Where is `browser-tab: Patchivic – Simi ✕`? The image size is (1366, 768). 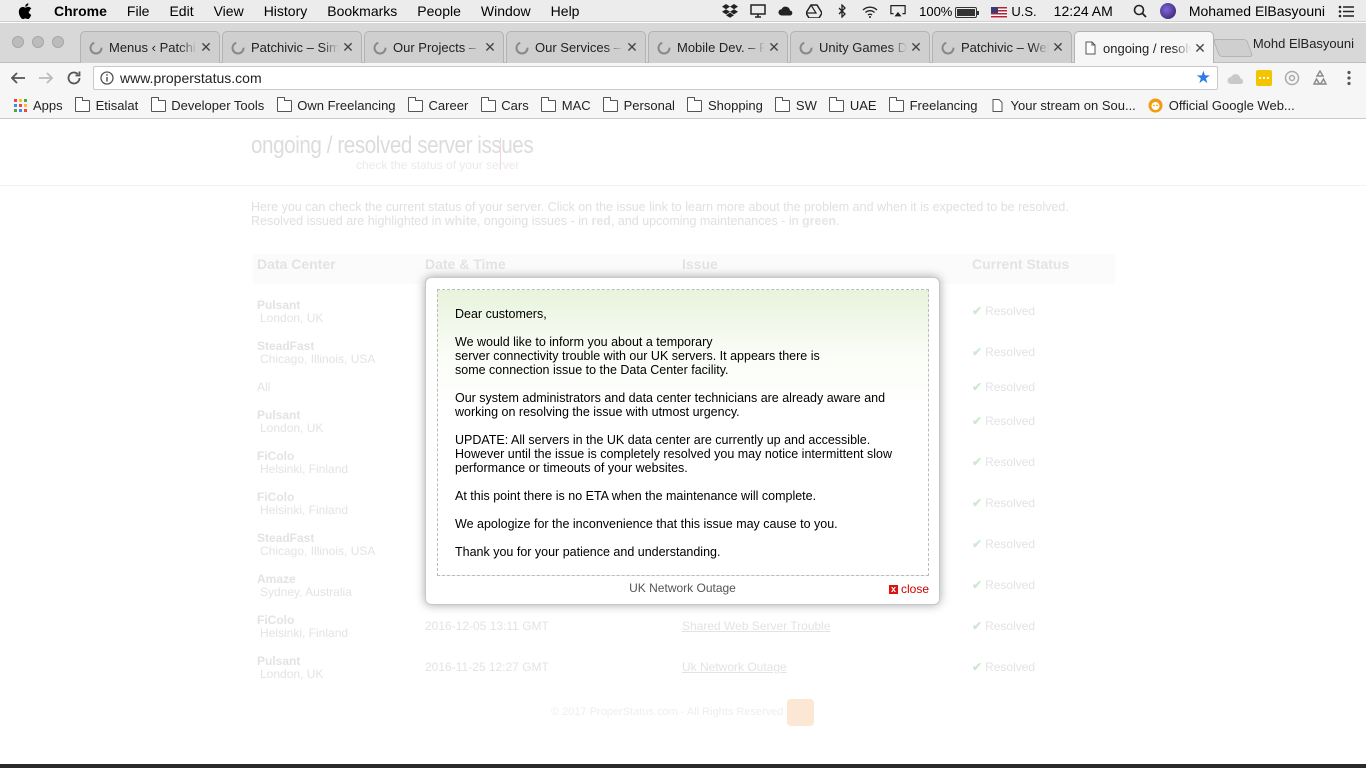
browser-tab: Patchivic – Simi ✕ is located at coordinates (292, 47).